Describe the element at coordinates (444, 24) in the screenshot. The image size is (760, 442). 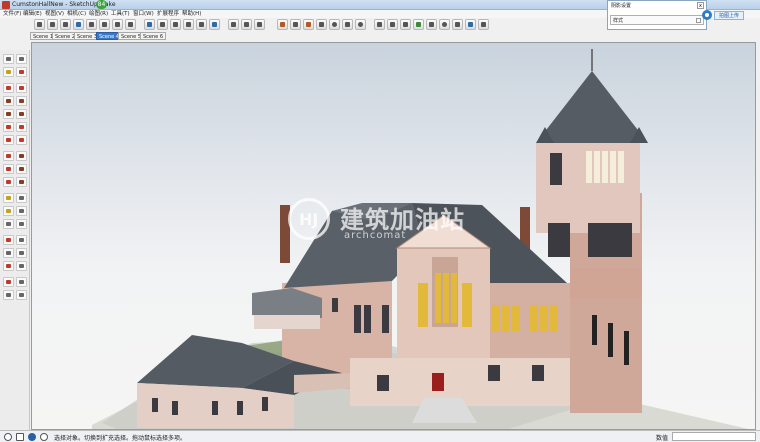
I see `solid-split-icon` at that location.